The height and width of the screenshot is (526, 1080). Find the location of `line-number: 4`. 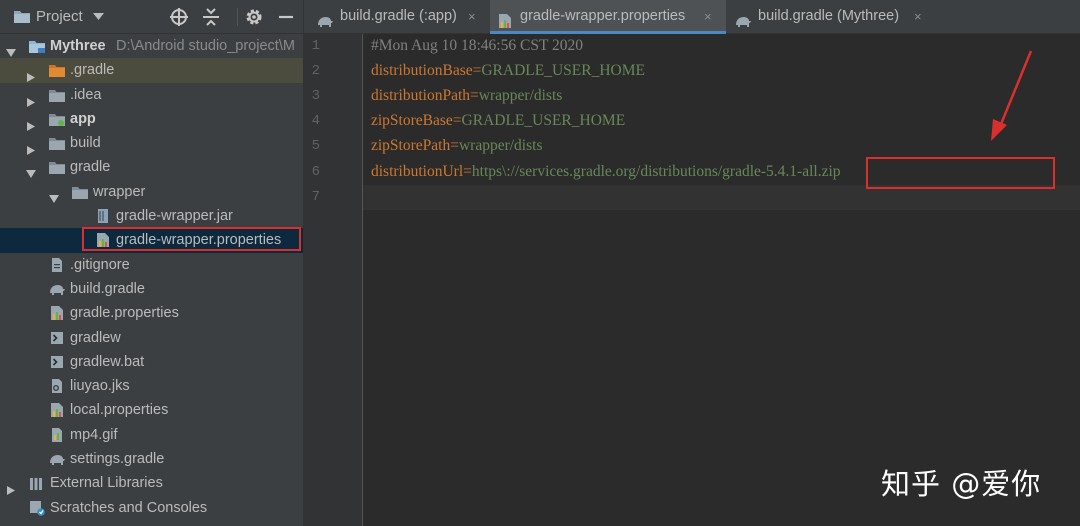

line-number: 4 is located at coordinates (315, 121).